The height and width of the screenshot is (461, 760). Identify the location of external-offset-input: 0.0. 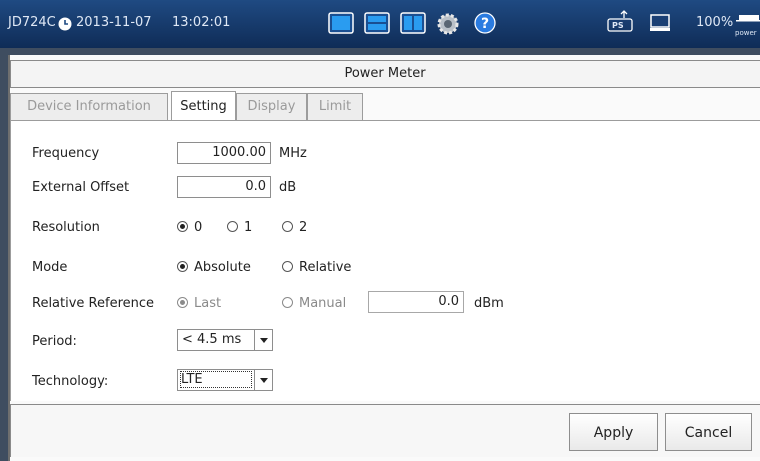
(224, 187).